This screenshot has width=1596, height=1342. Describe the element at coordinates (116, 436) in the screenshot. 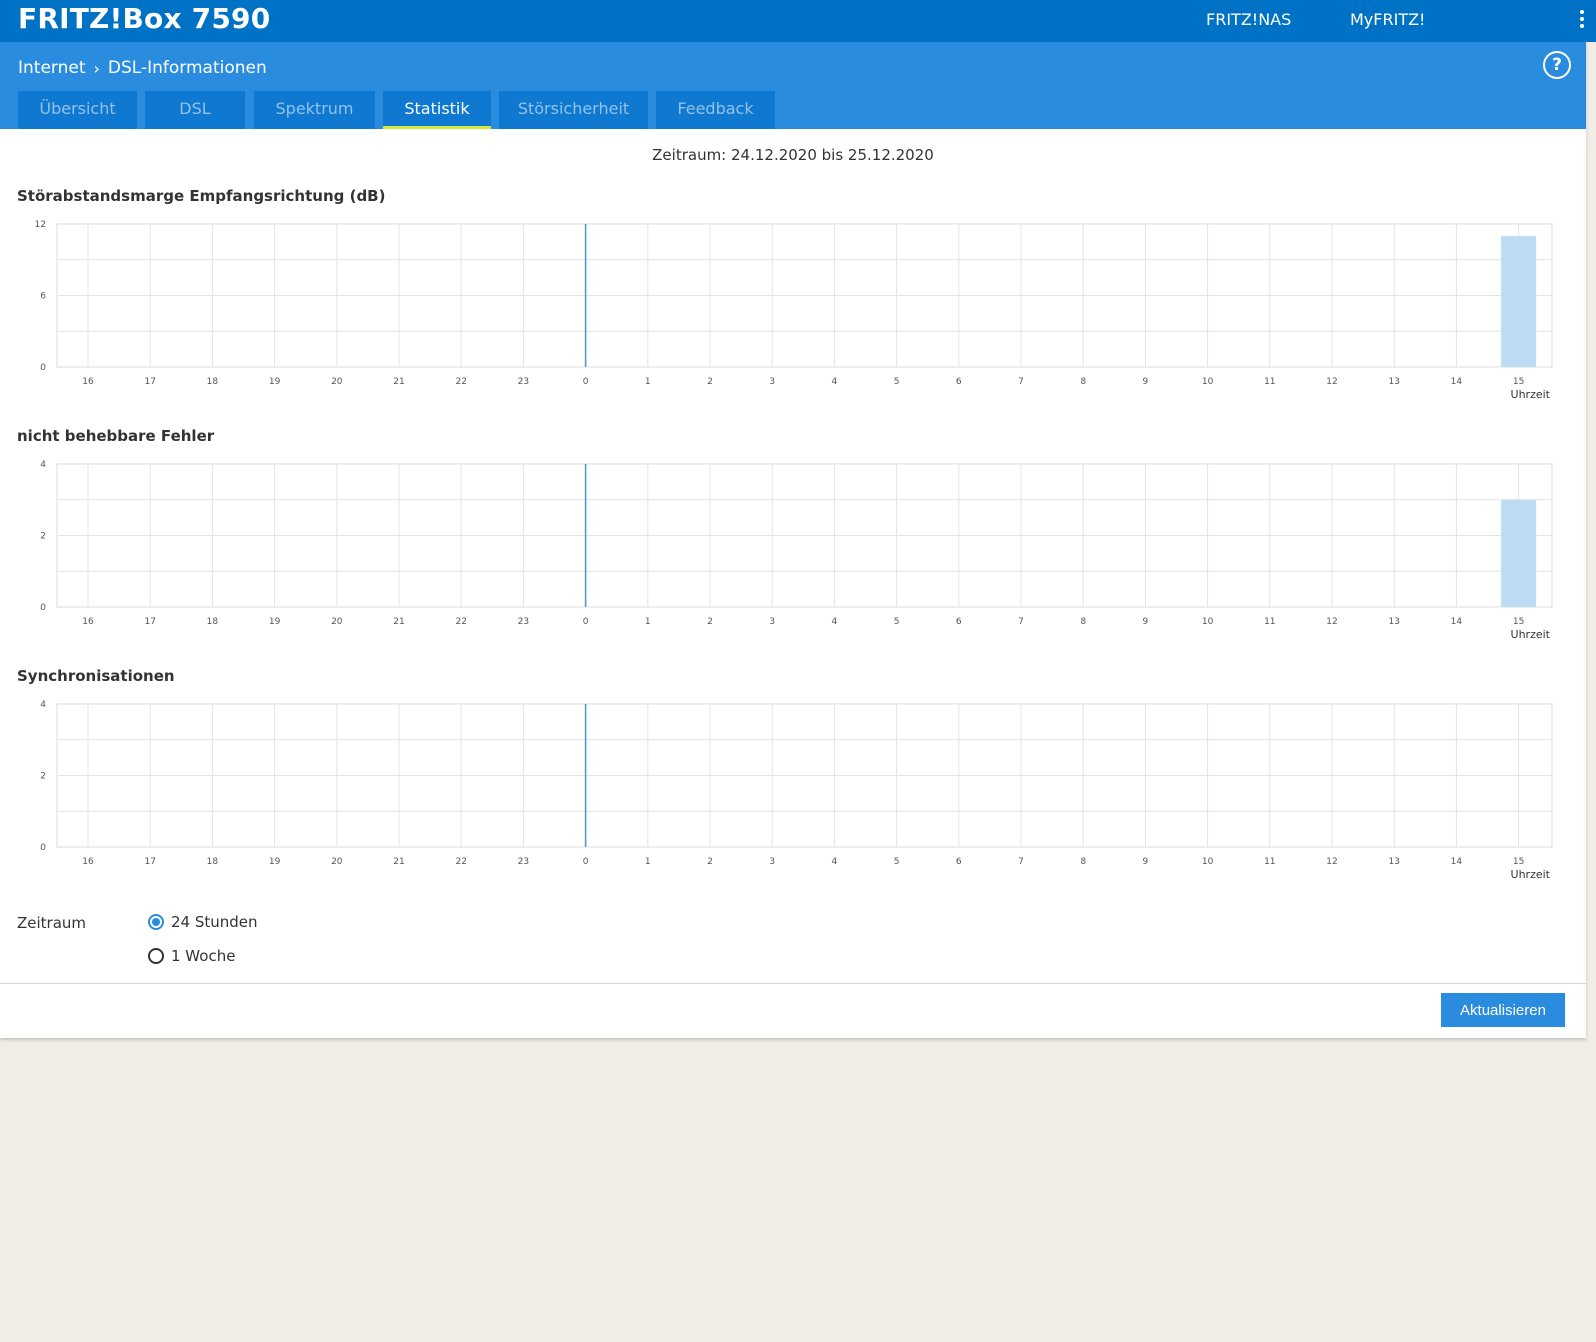

I see `chart-title-uncorrectable-errors: nicht behebbare Fehler` at that location.